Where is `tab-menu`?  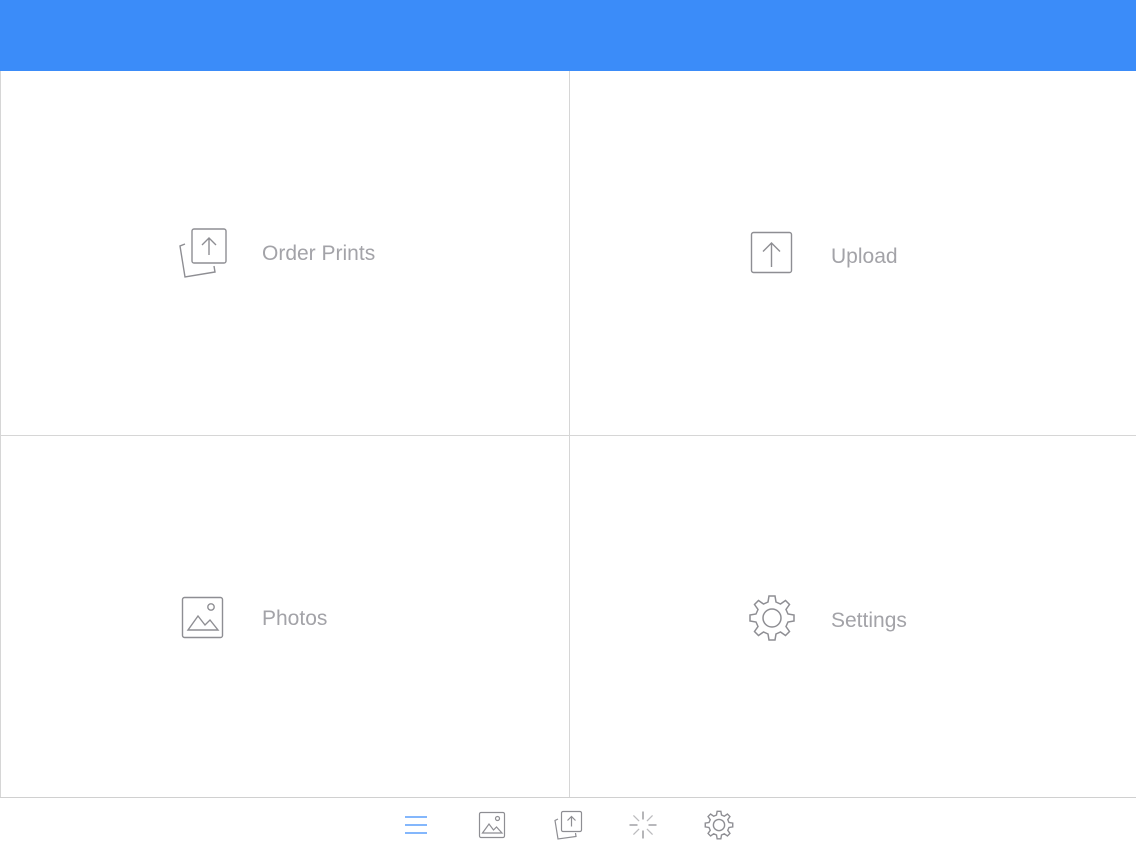
tab-menu is located at coordinates (416, 825).